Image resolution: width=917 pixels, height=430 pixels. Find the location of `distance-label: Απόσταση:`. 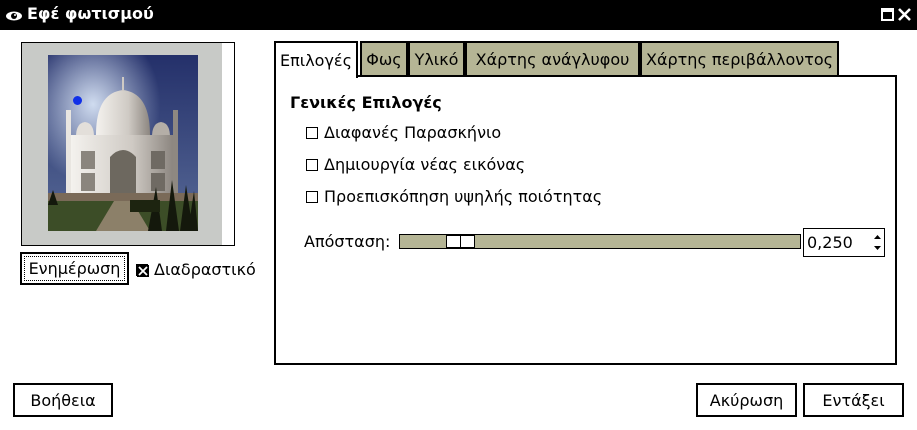

distance-label: Απόσταση: is located at coordinates (347, 241).